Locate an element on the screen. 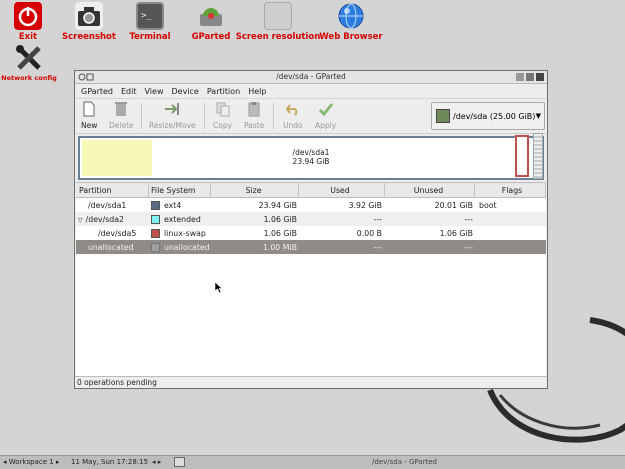  row-partition: /dev/sda2 is located at coordinates (104, 219).